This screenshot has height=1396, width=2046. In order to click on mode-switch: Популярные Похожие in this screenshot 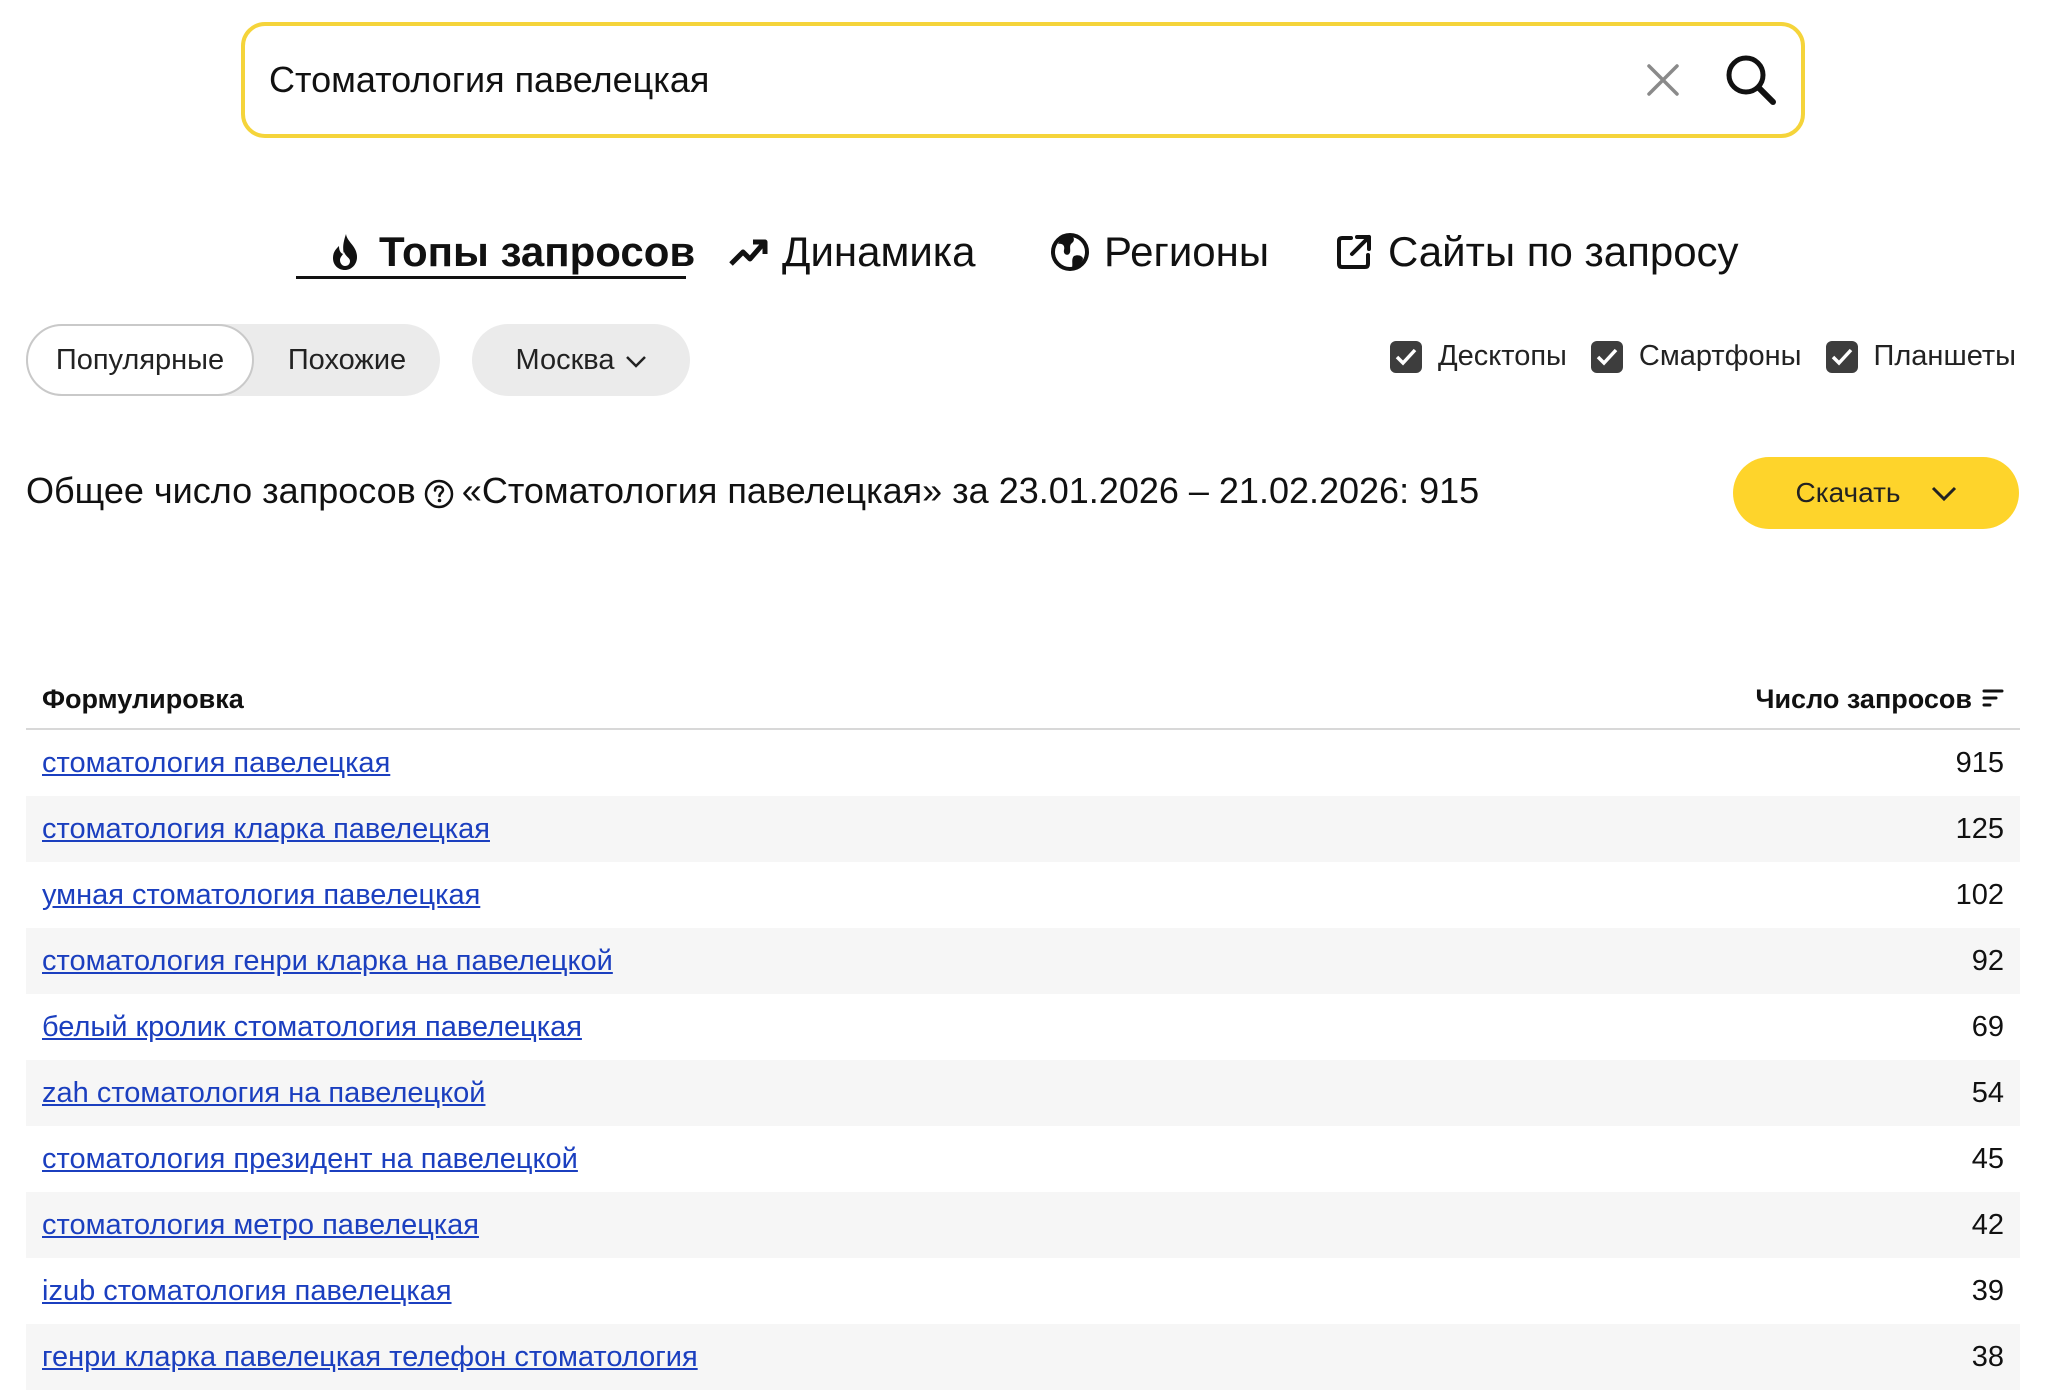, I will do `click(233, 360)`.